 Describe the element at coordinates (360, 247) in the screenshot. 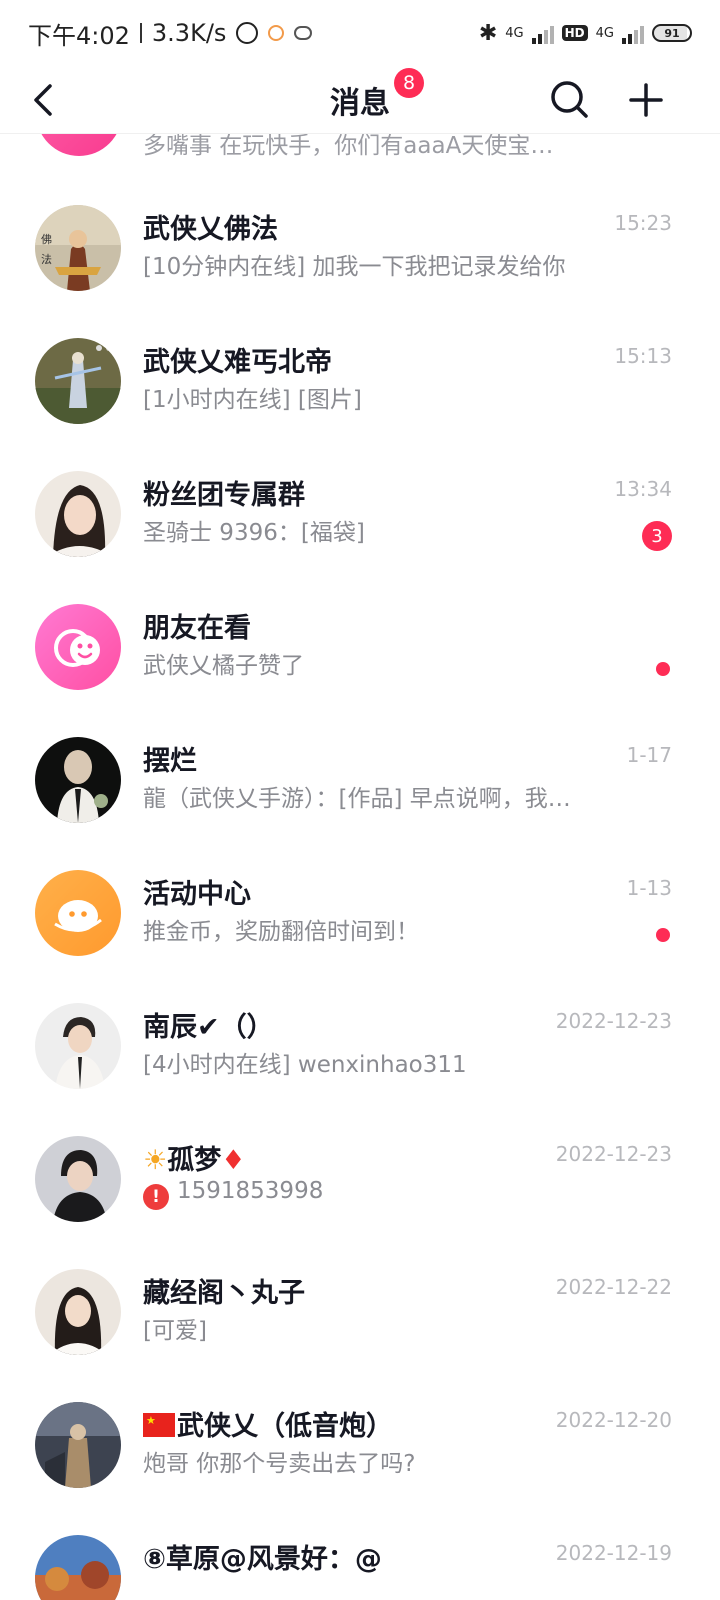

I see `conversation-item: 佛 法 武侠乂佛法 [10分钟内在线] 加我一下我把记录发给你 15:23` at that location.